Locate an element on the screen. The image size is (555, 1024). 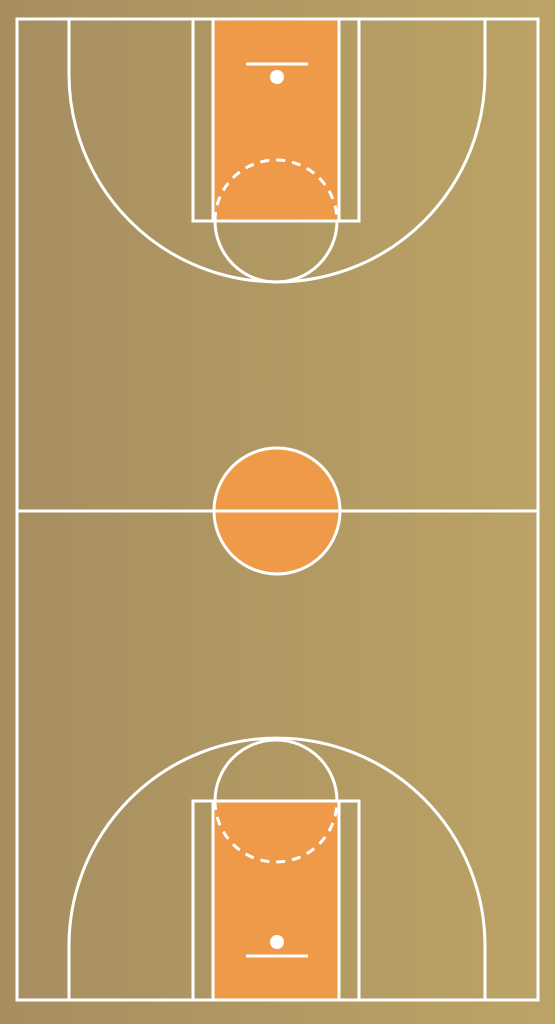
bottom-paint-area is located at coordinates (276, 900).